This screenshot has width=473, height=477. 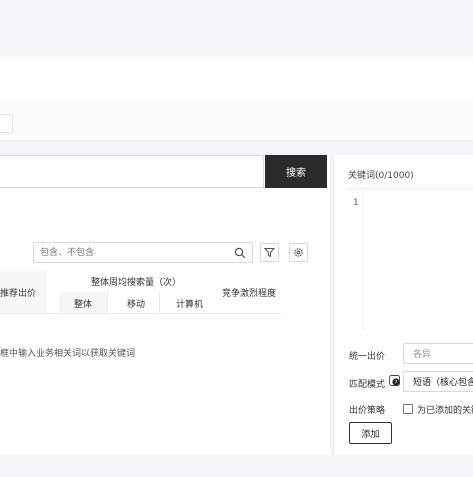 I want to click on empty-state-text: 框中输入业务相关词以获取关键词, so click(x=68, y=354).